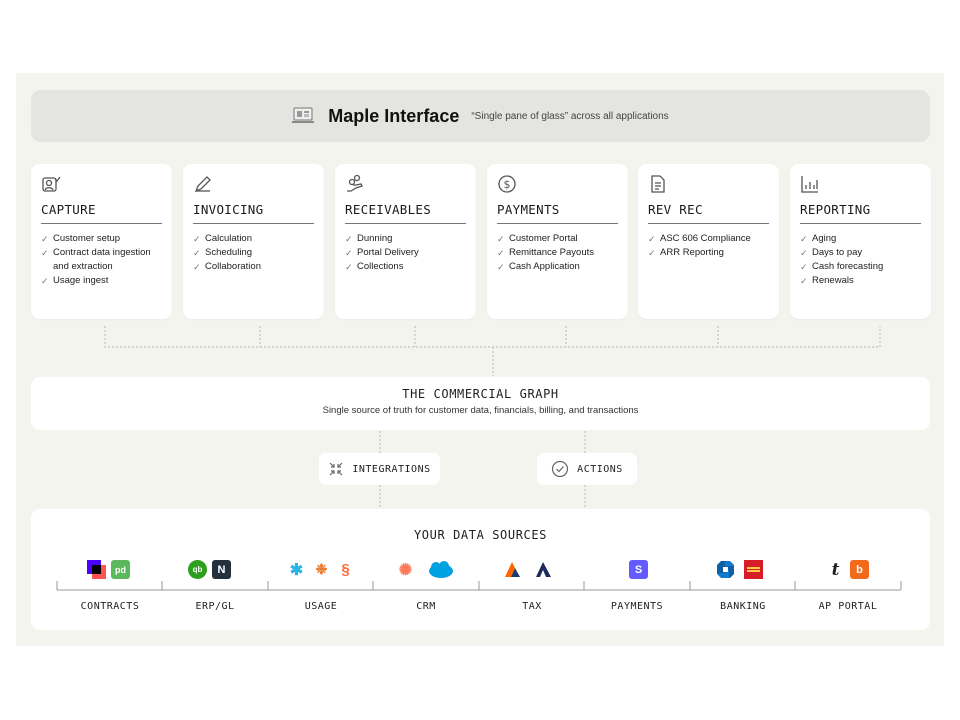 This screenshot has height=720, width=960. Describe the element at coordinates (480, 394) in the screenshot. I see `graph-title: THE COMMERCIAL GRAPH` at that location.